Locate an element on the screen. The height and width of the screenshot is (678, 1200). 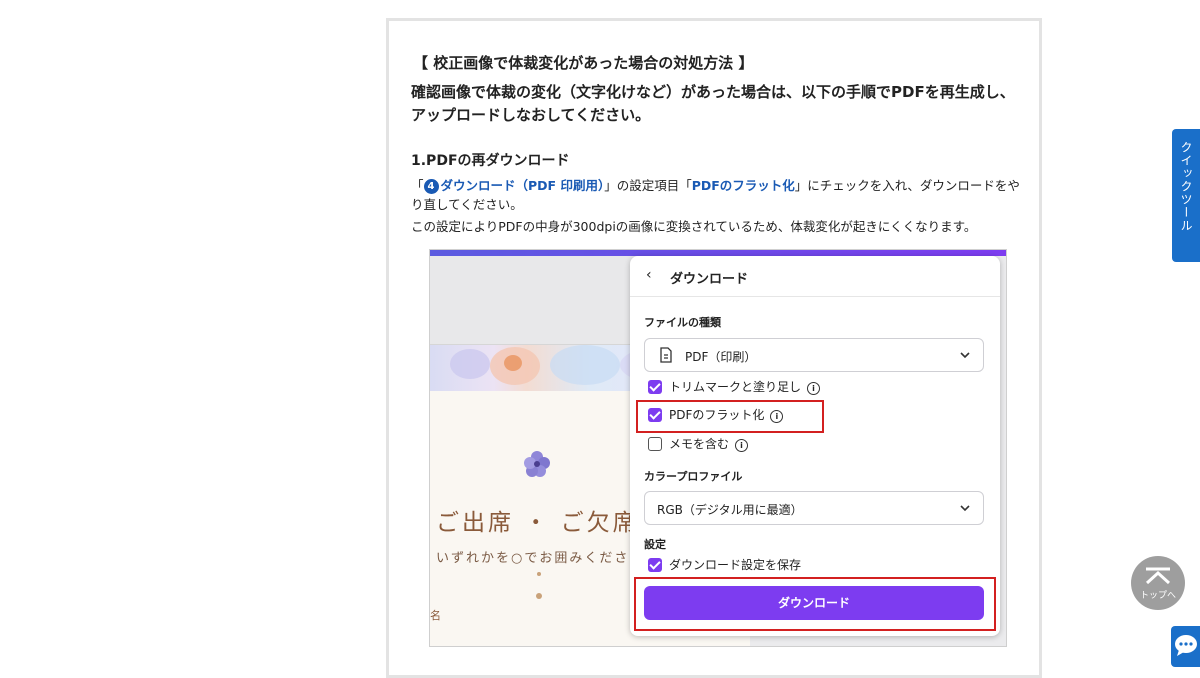
file-type-label: ファイルの種類 is located at coordinates (682, 322).